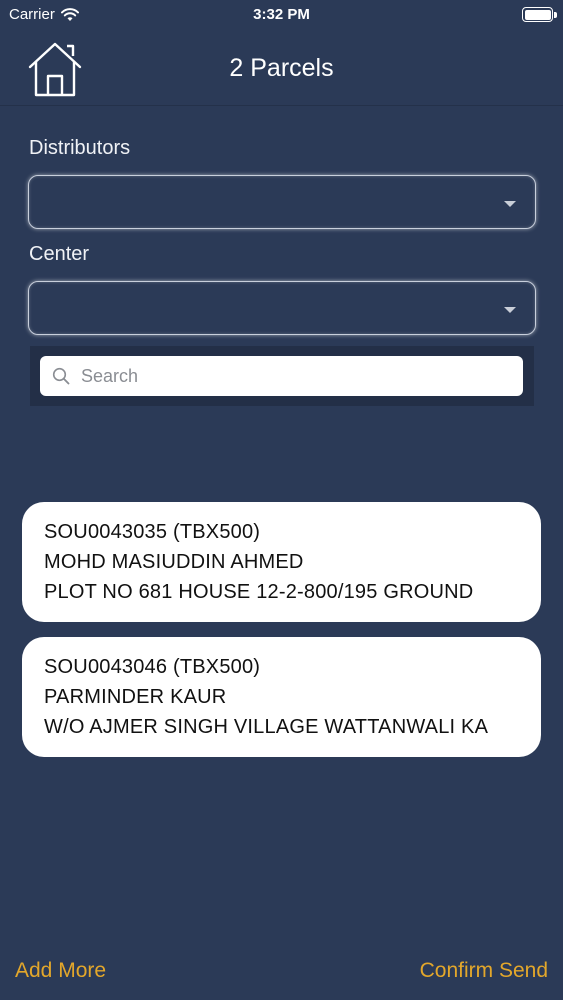  I want to click on status-bar: Carrier 3:32 PM, so click(281, 15).